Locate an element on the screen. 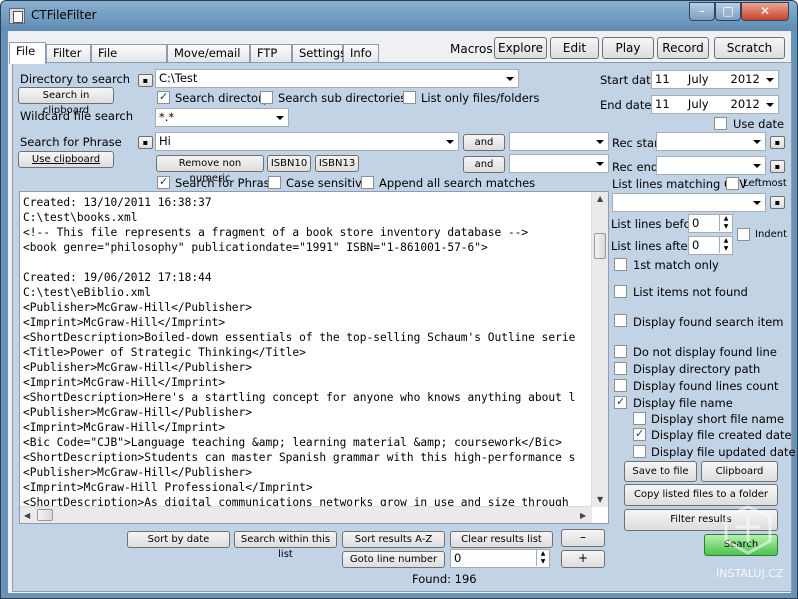 The height and width of the screenshot is (599, 798). goto-line-spinner: 0 ▲ ▼ is located at coordinates (500, 558).